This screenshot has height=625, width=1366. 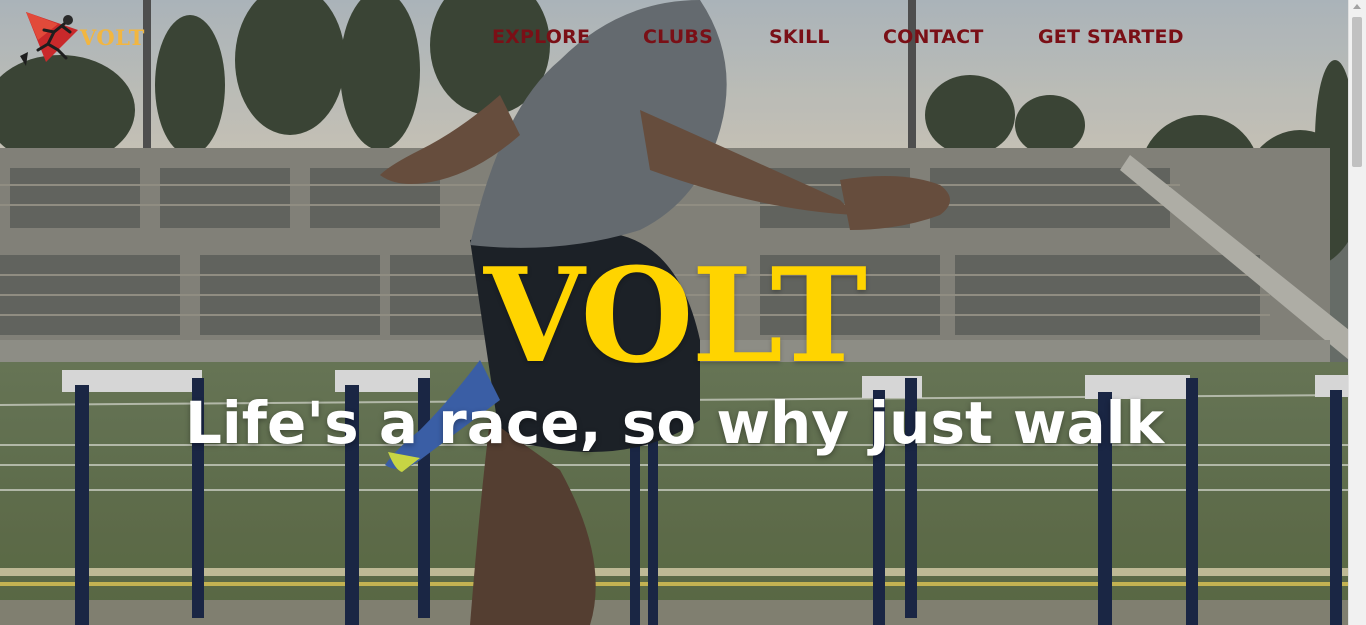 I want to click on brand-logo: VOLT, so click(x=88, y=39).